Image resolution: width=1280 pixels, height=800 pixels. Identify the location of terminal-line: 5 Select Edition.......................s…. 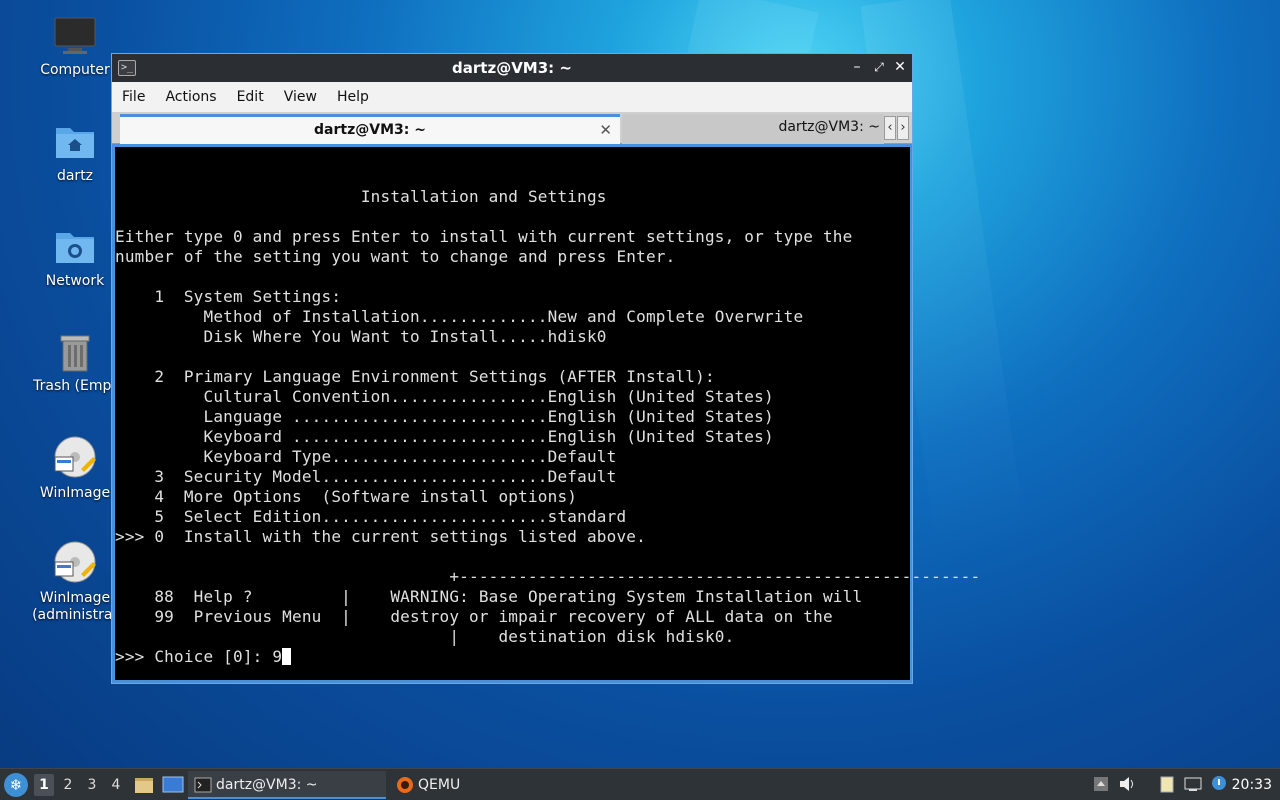
(371, 516).